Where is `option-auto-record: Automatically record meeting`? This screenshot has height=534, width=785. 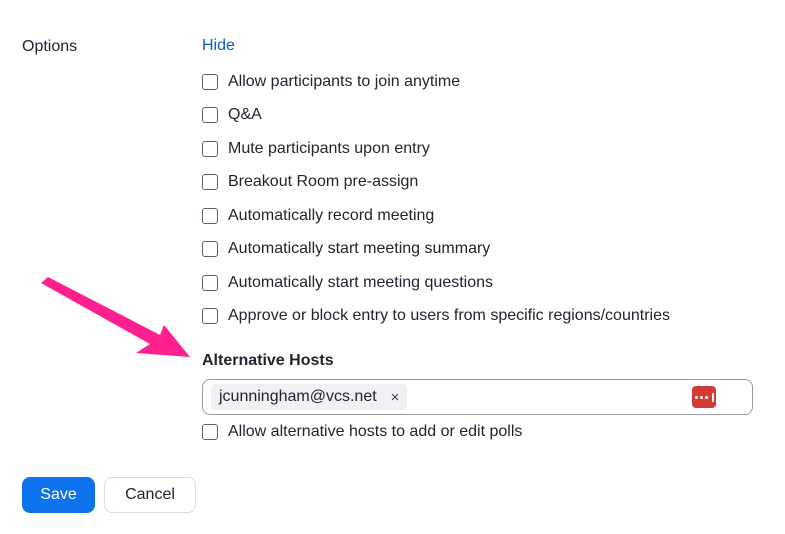
option-auto-record: Automatically record meeting is located at coordinates (318, 216).